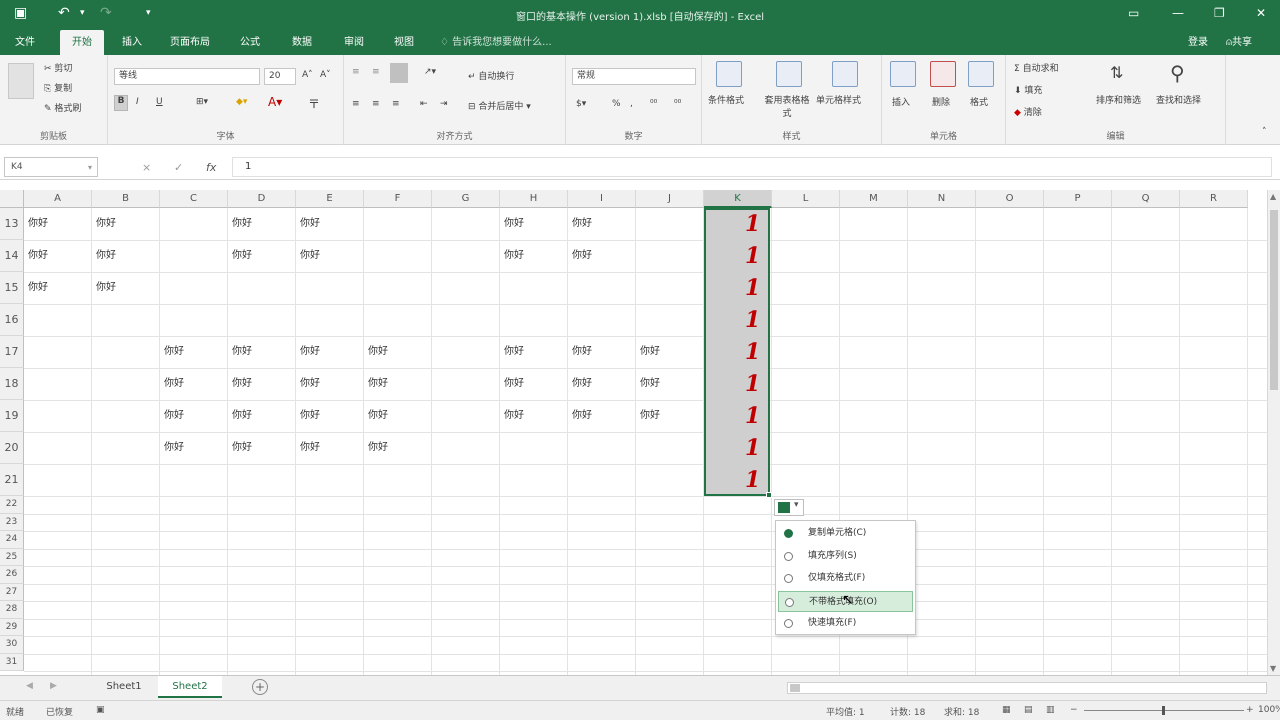 The height and width of the screenshot is (720, 1280). What do you see at coordinates (12, 592) in the screenshot?
I see `row-header-27: 27` at bounding box center [12, 592].